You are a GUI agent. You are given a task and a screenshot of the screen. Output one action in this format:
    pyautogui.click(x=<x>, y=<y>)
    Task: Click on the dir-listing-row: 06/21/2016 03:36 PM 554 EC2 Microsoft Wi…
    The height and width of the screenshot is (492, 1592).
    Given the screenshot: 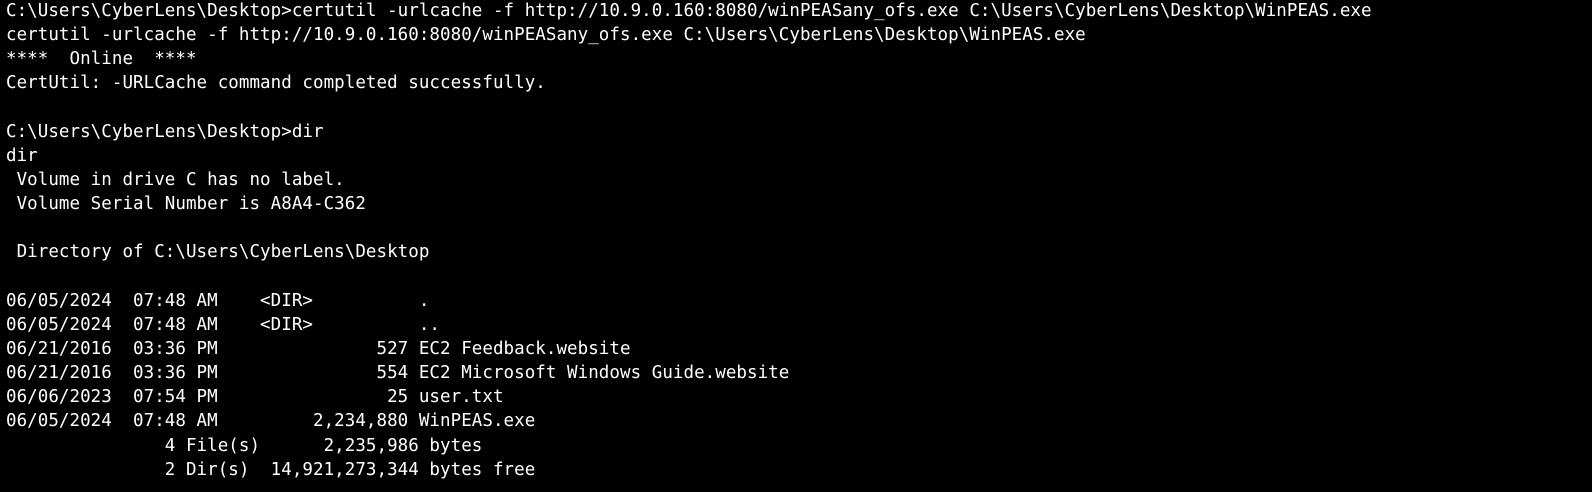 What is the action you would take?
    pyautogui.click(x=398, y=373)
    